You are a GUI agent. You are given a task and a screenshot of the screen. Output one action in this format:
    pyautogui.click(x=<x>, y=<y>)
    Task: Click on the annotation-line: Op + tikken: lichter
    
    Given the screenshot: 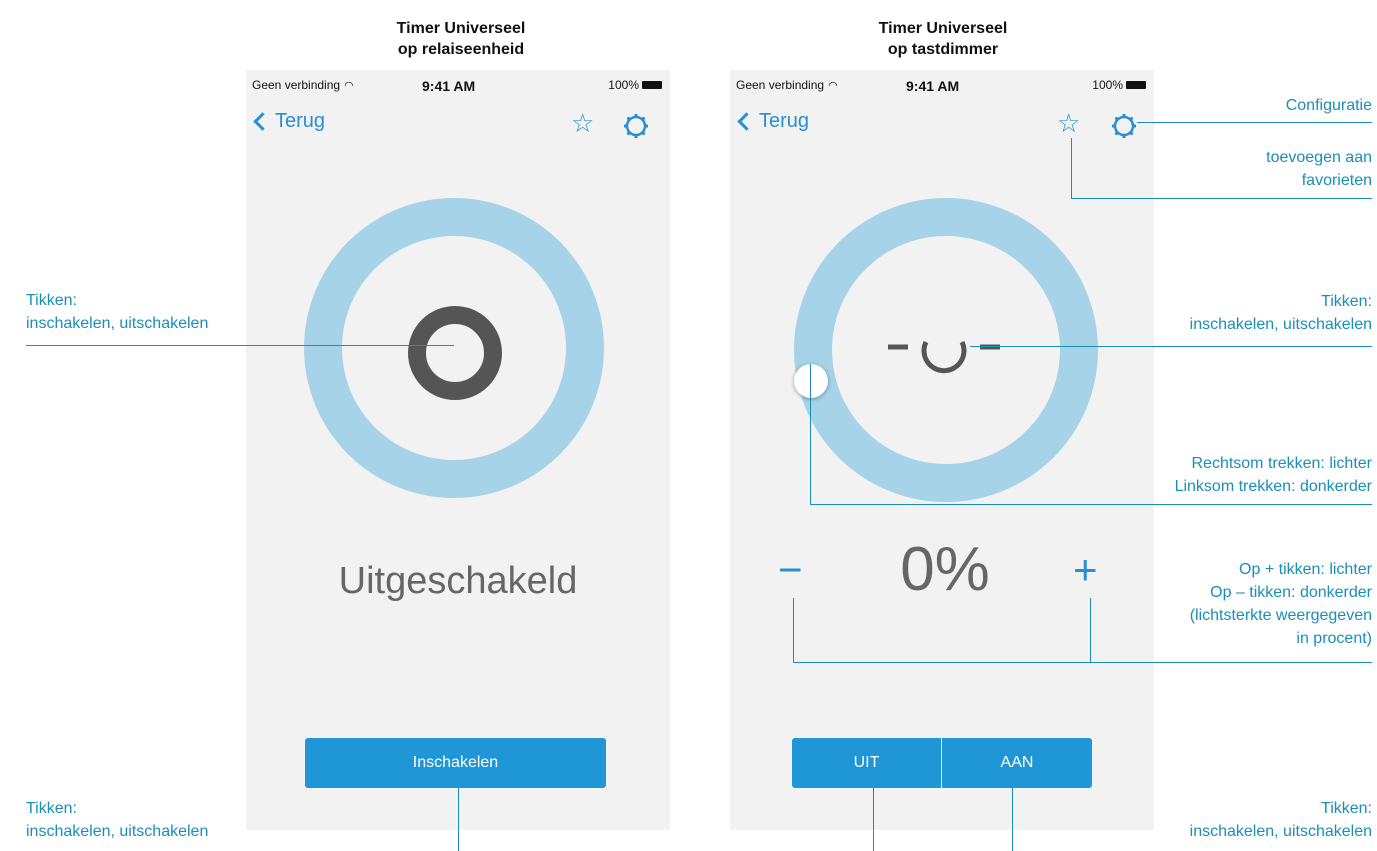 What is the action you would take?
    pyautogui.click(x=1305, y=569)
    